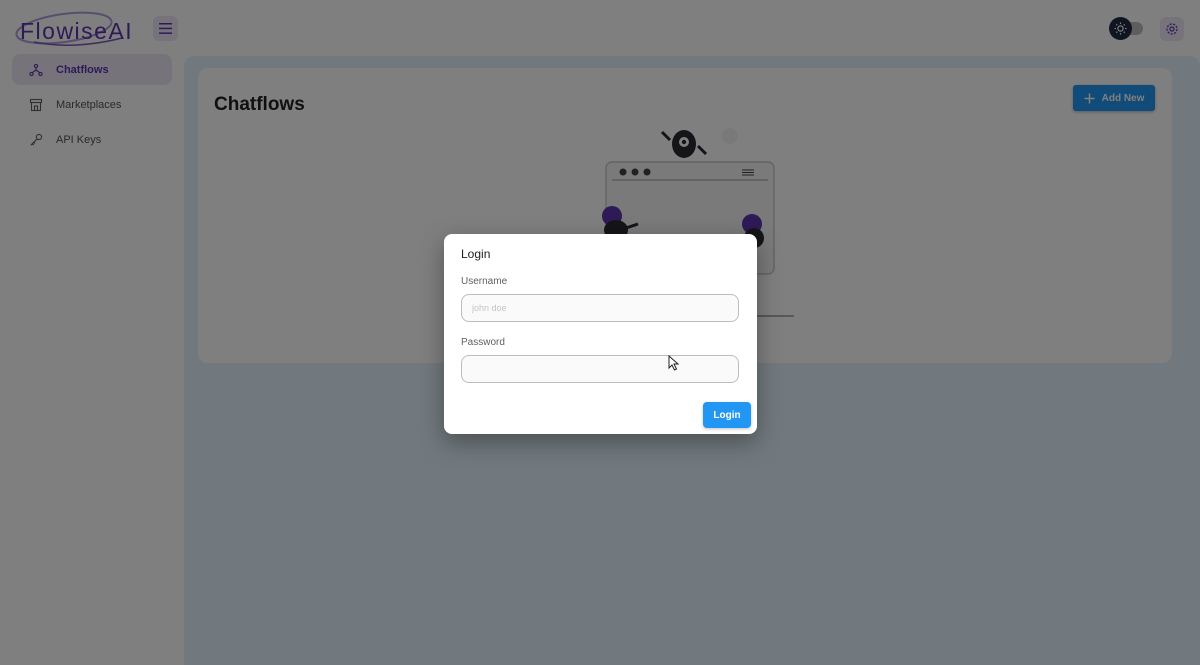  Describe the element at coordinates (727, 415) in the screenshot. I see `login-button: Login` at that location.